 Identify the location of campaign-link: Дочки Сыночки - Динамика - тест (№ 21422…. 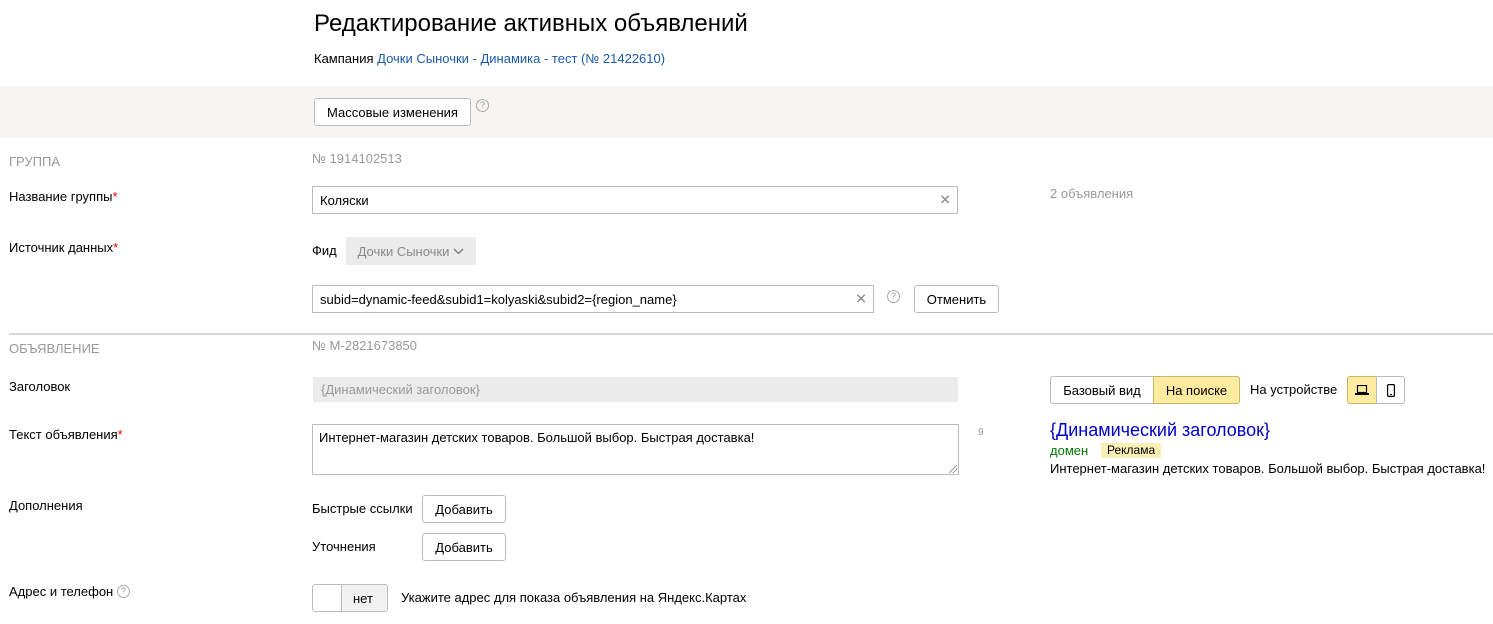
(521, 58).